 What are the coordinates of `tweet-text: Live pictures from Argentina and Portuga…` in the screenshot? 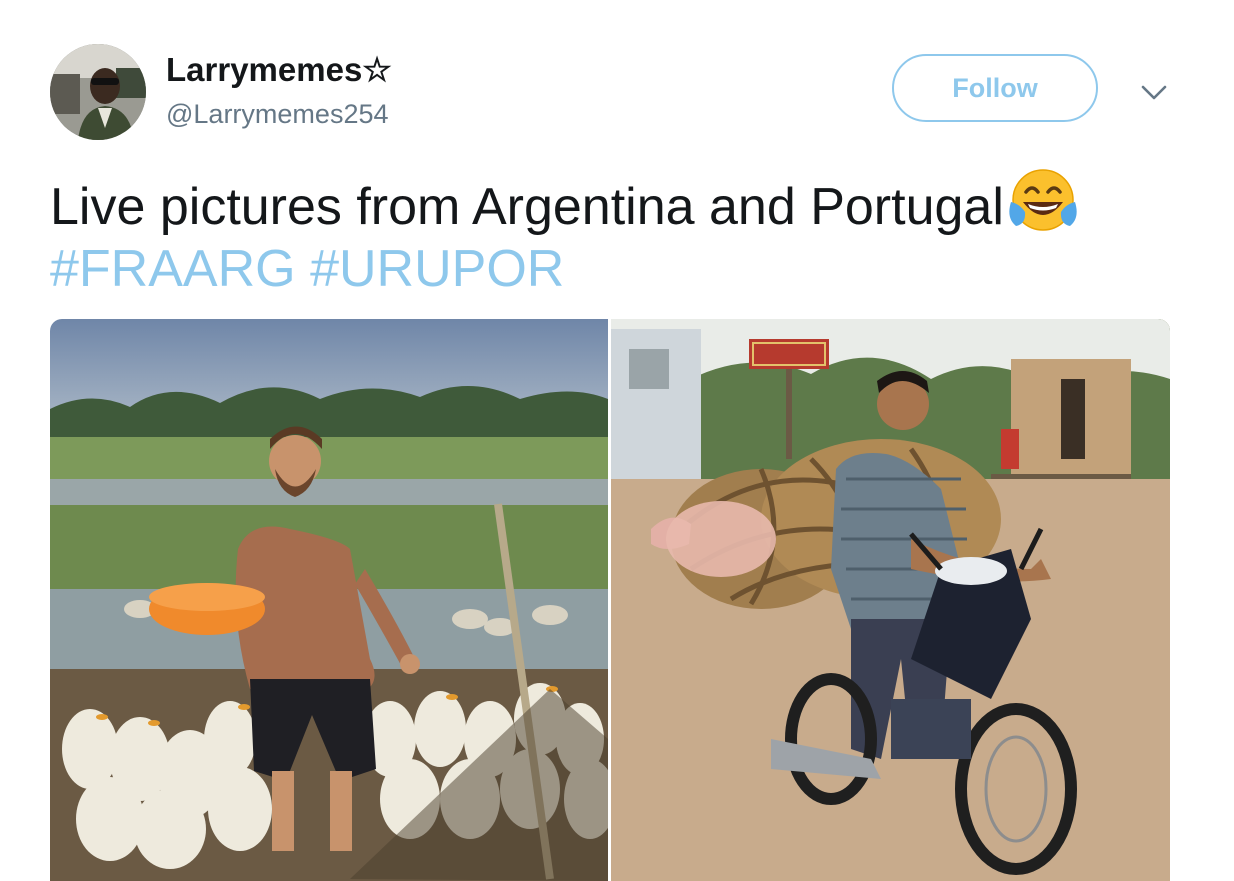 It's located at (620, 208).